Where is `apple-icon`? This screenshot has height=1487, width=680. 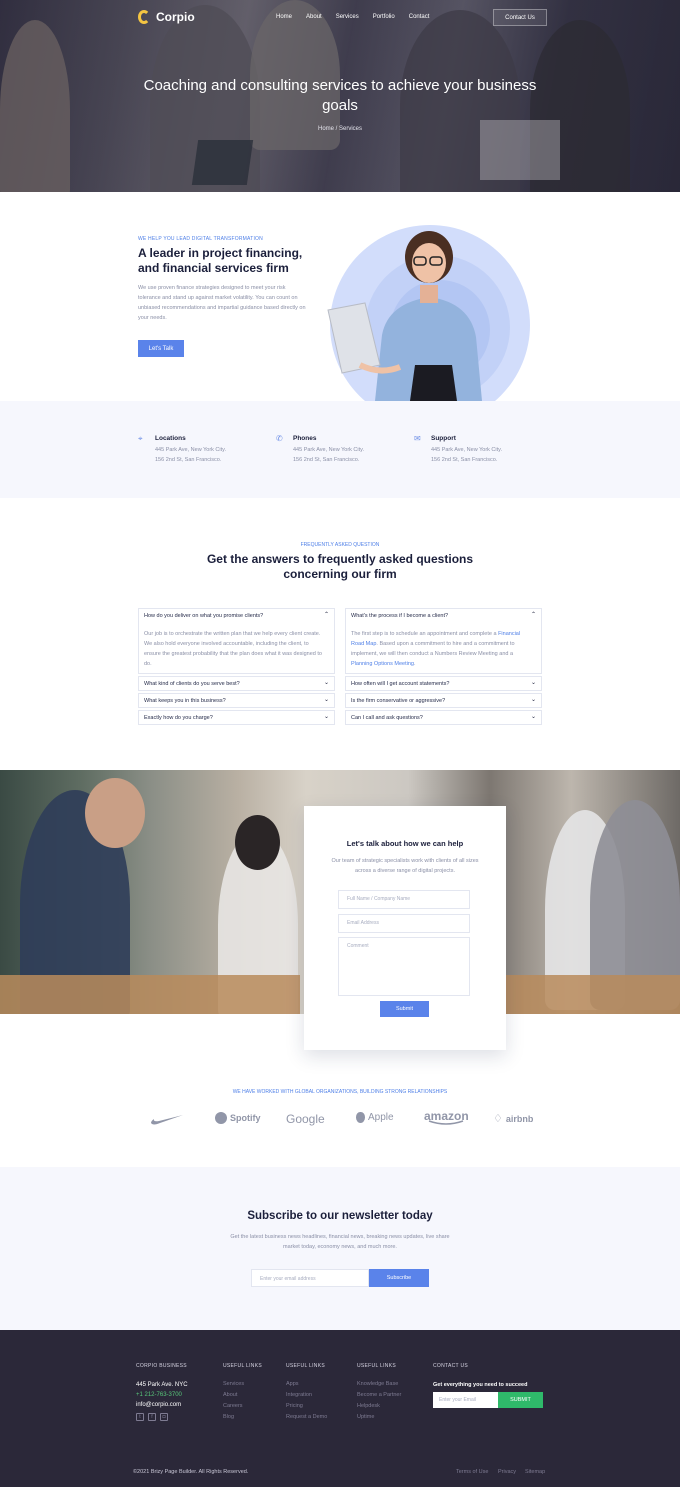 apple-icon is located at coordinates (360, 1117).